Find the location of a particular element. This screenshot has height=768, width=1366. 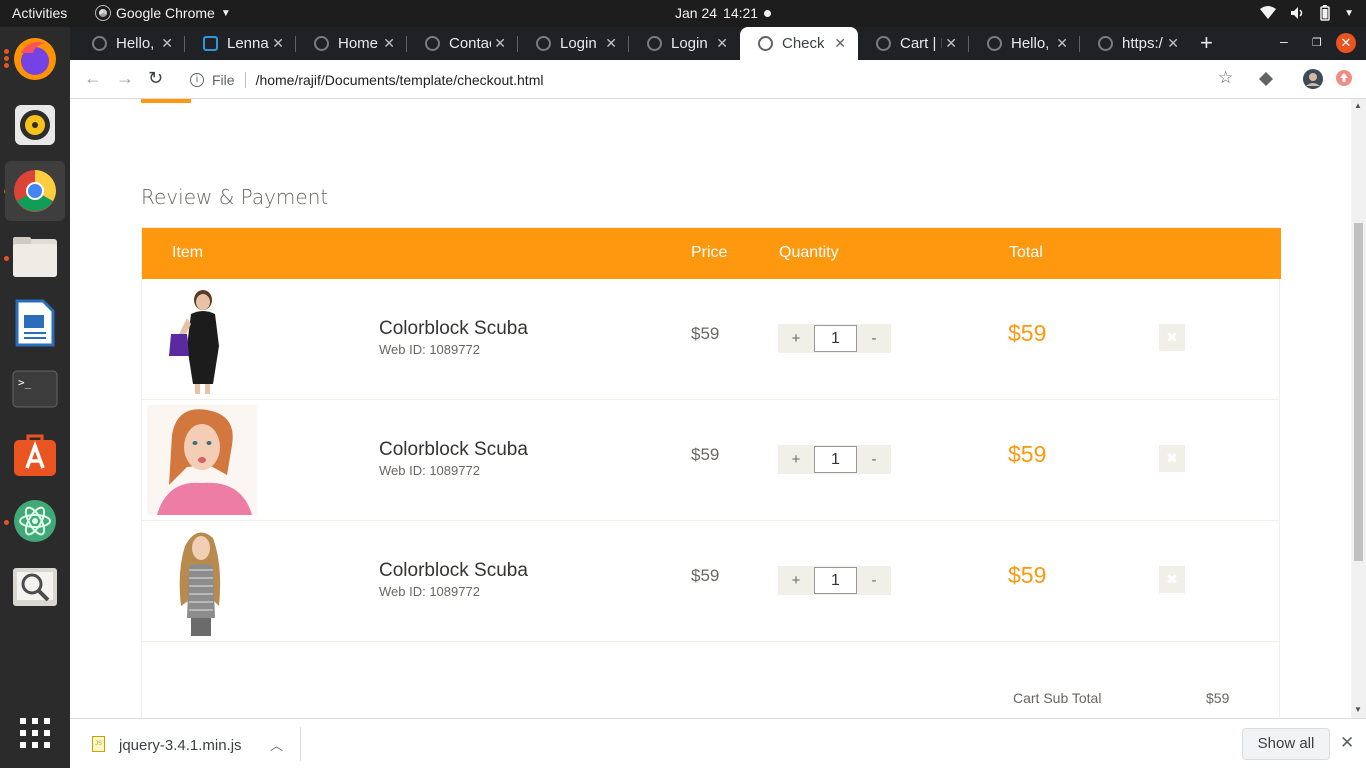

dock-firefox is located at coordinates (35, 59).